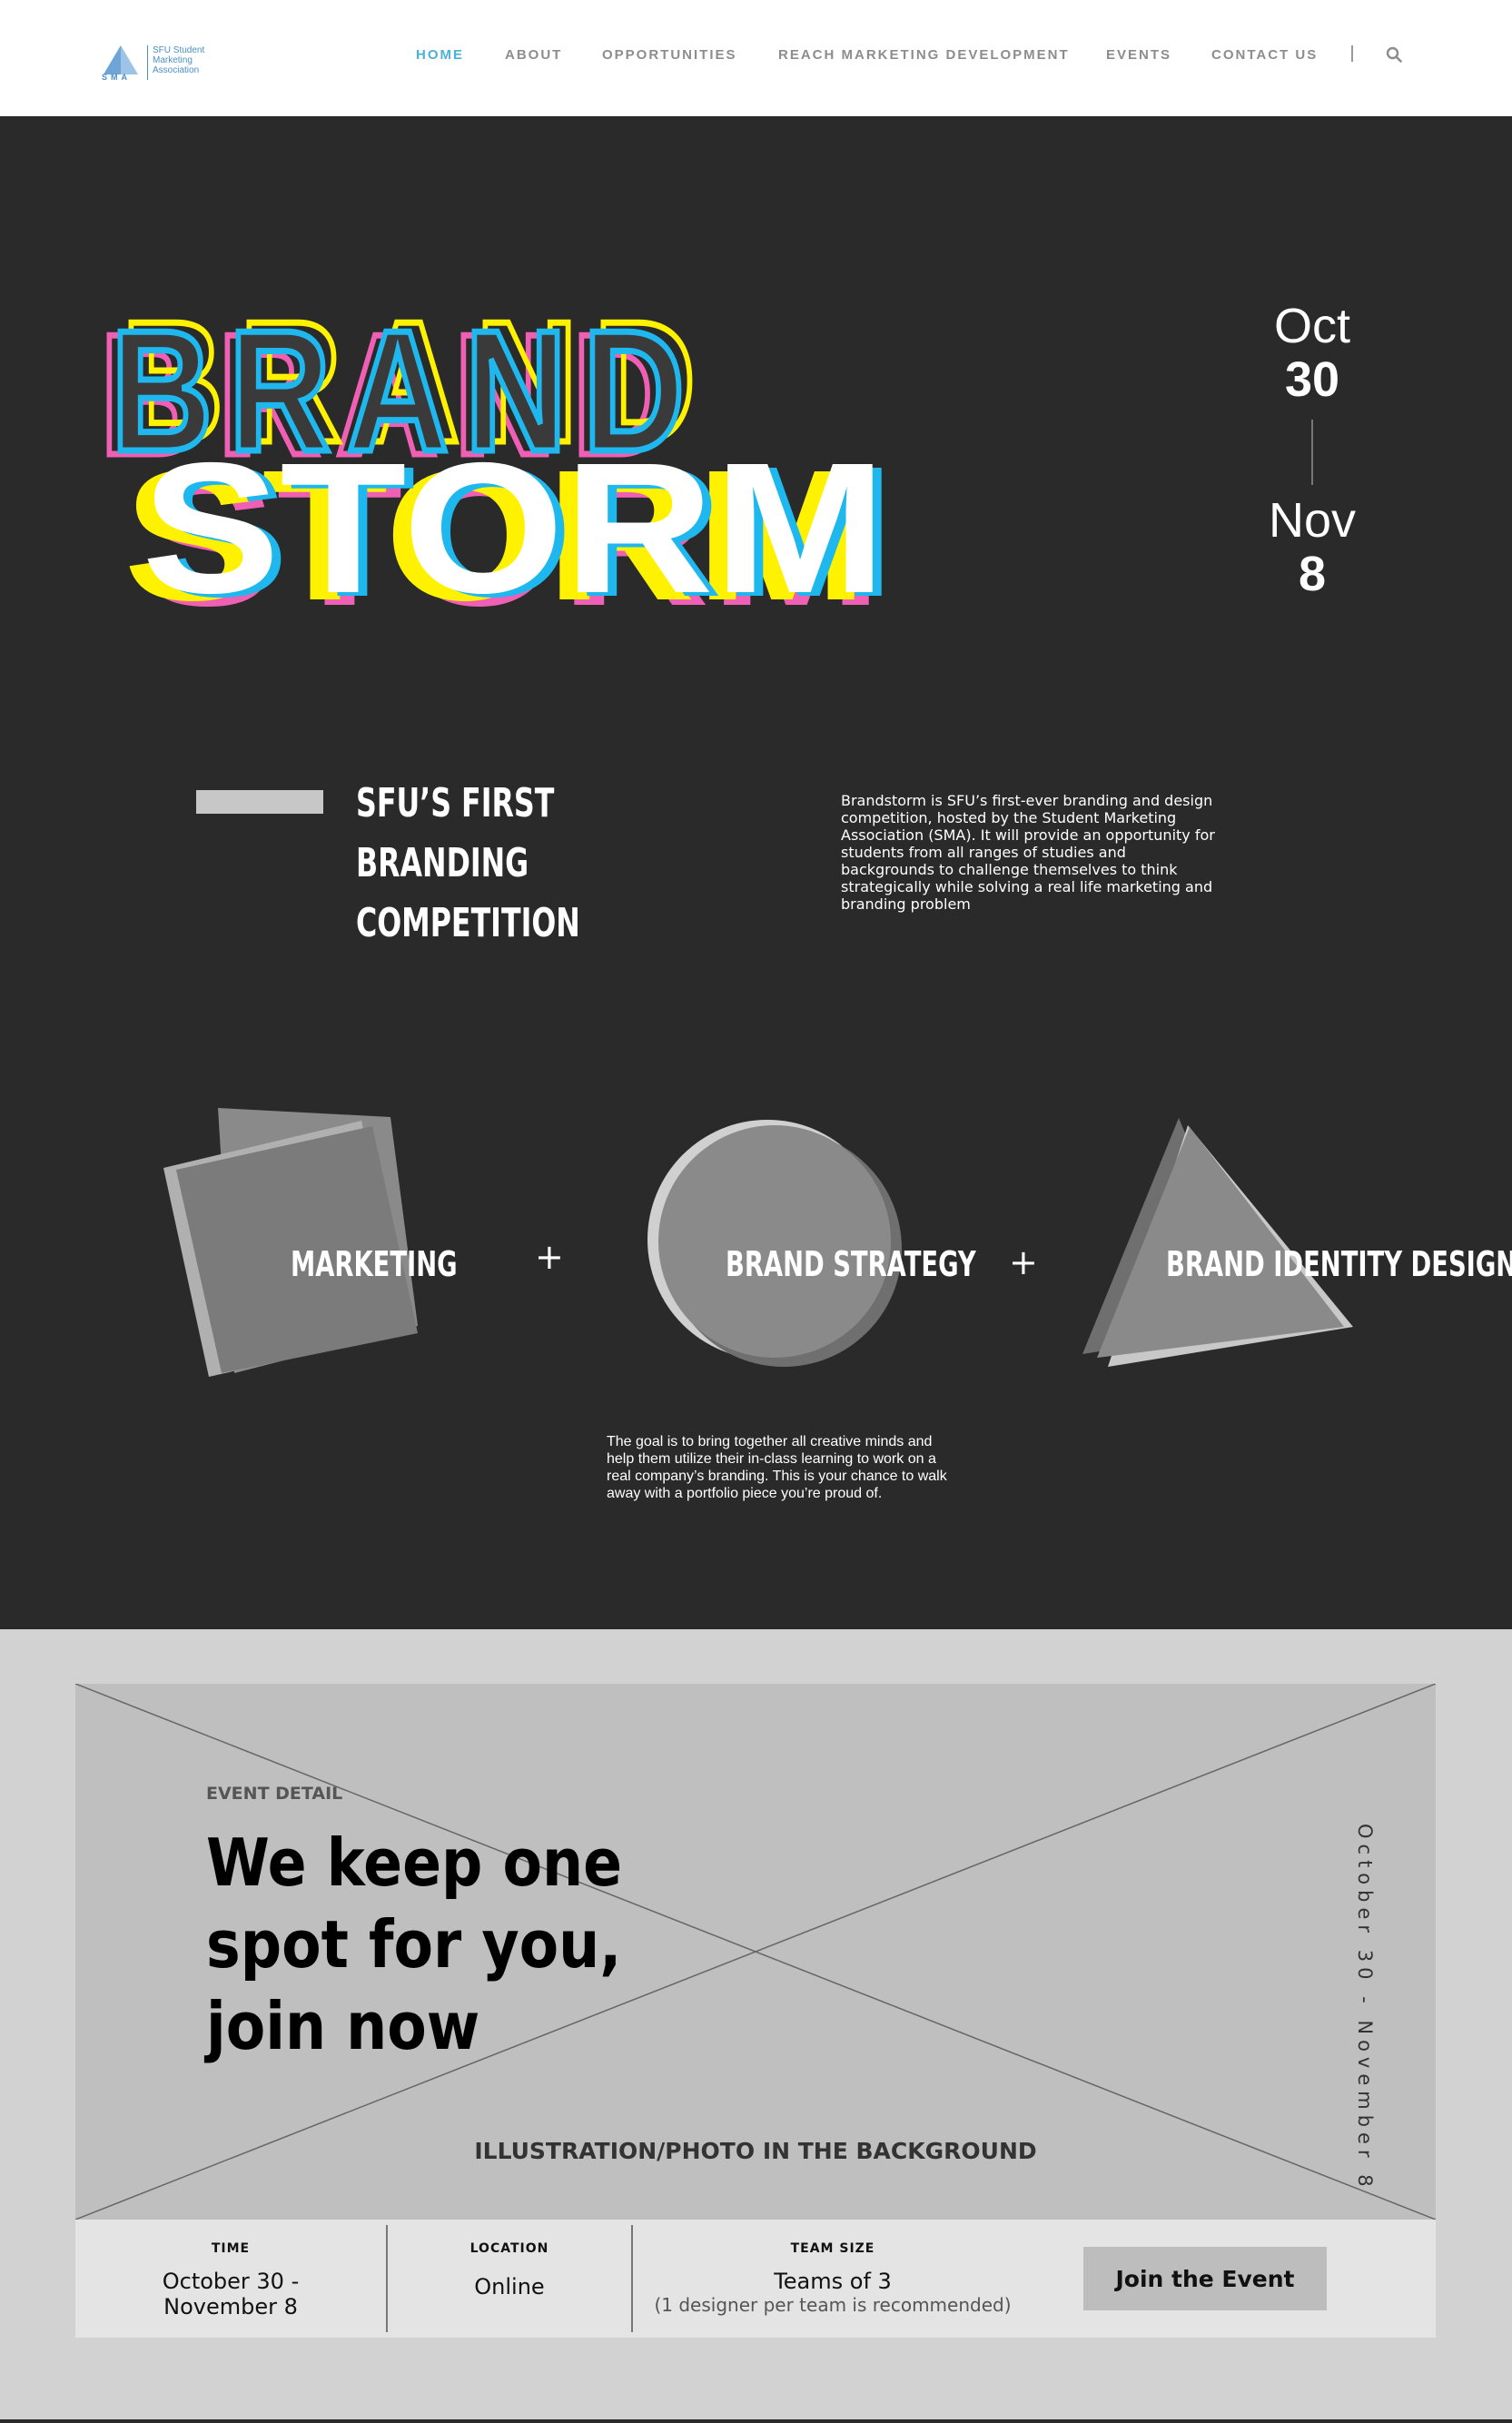 Image resolution: width=1512 pixels, height=2423 pixels. Describe the element at coordinates (231, 2294) in the screenshot. I see `time-value: October 30 - November 8` at that location.